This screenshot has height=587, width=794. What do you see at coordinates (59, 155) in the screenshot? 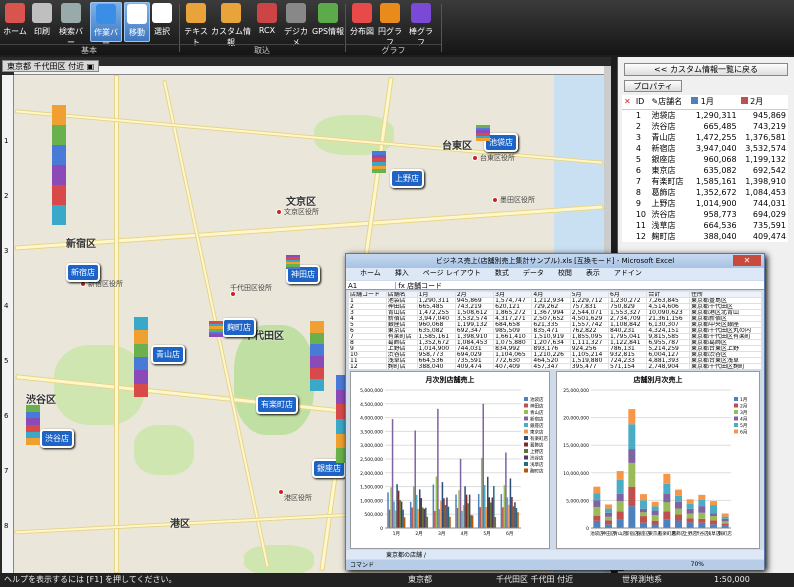
I see `bar-segment` at bounding box center [59, 155].